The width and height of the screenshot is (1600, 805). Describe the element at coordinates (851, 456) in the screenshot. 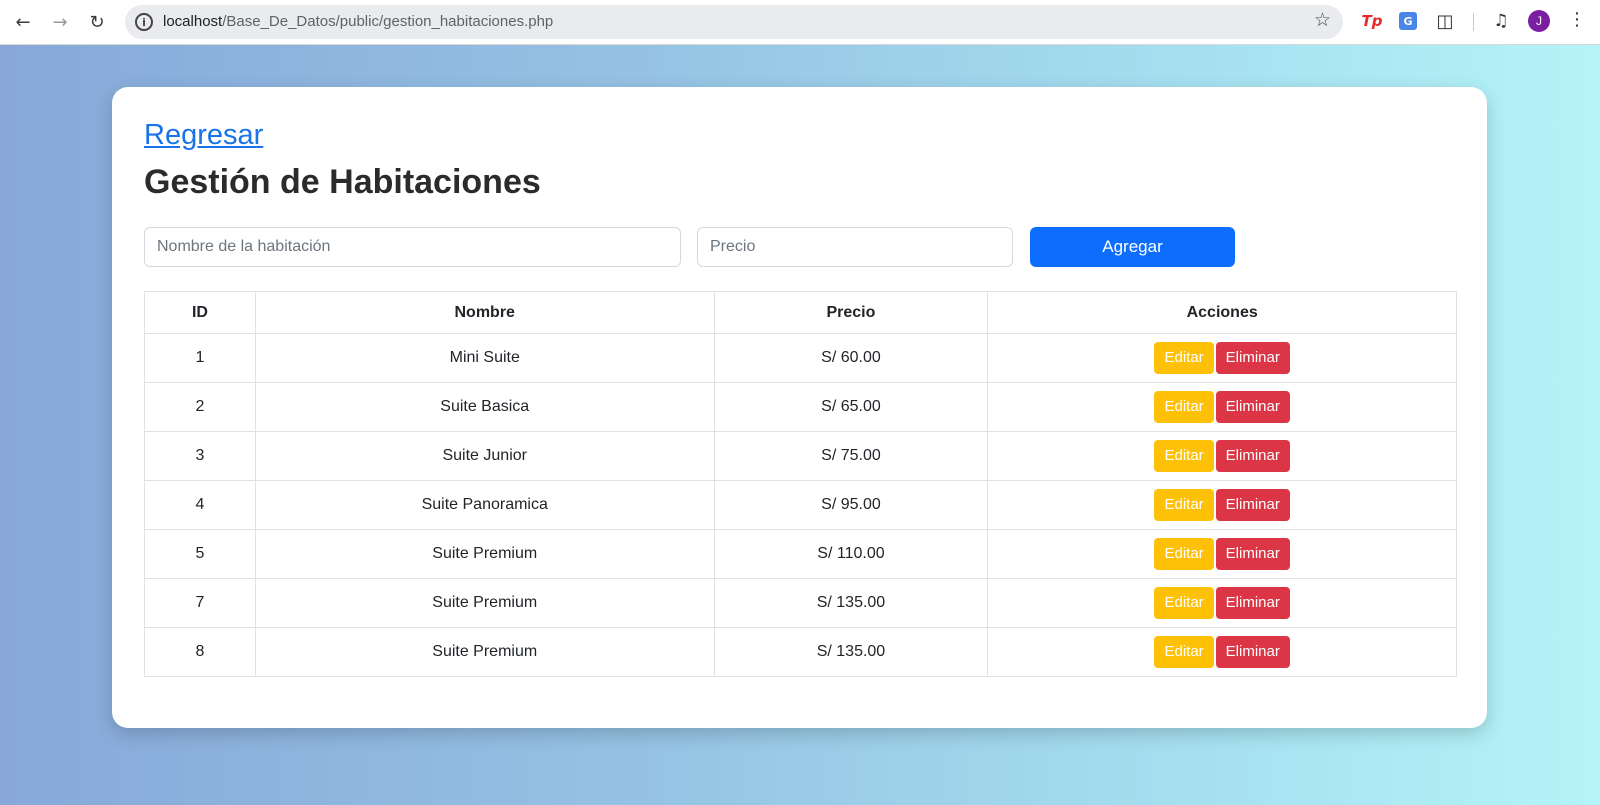

I see `cell-price: S/ 75.00` at that location.